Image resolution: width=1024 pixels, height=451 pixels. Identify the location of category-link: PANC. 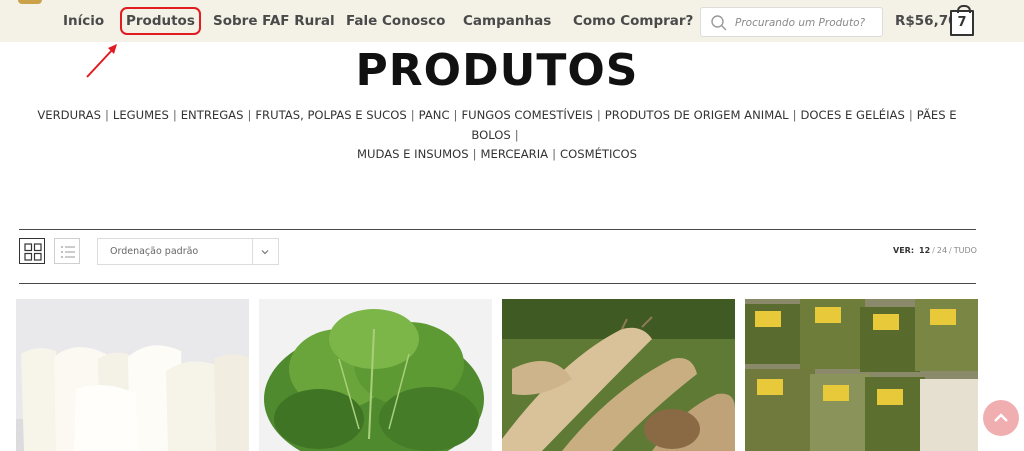
(434, 115).